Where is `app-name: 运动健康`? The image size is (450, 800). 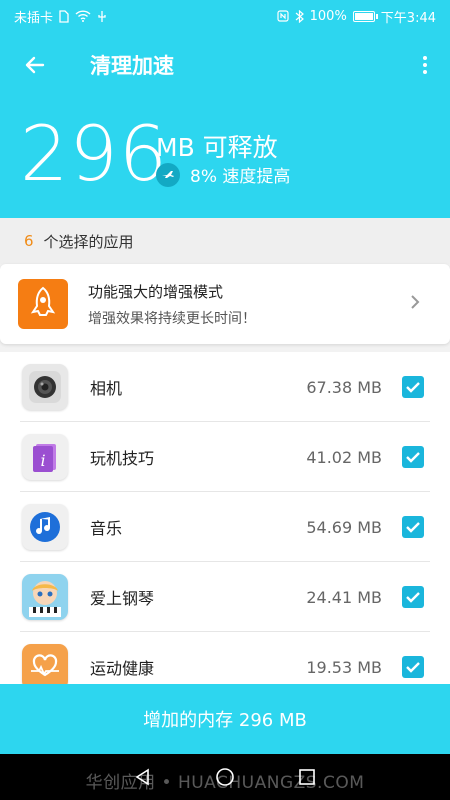
app-name: 运动健康 is located at coordinates (122, 668).